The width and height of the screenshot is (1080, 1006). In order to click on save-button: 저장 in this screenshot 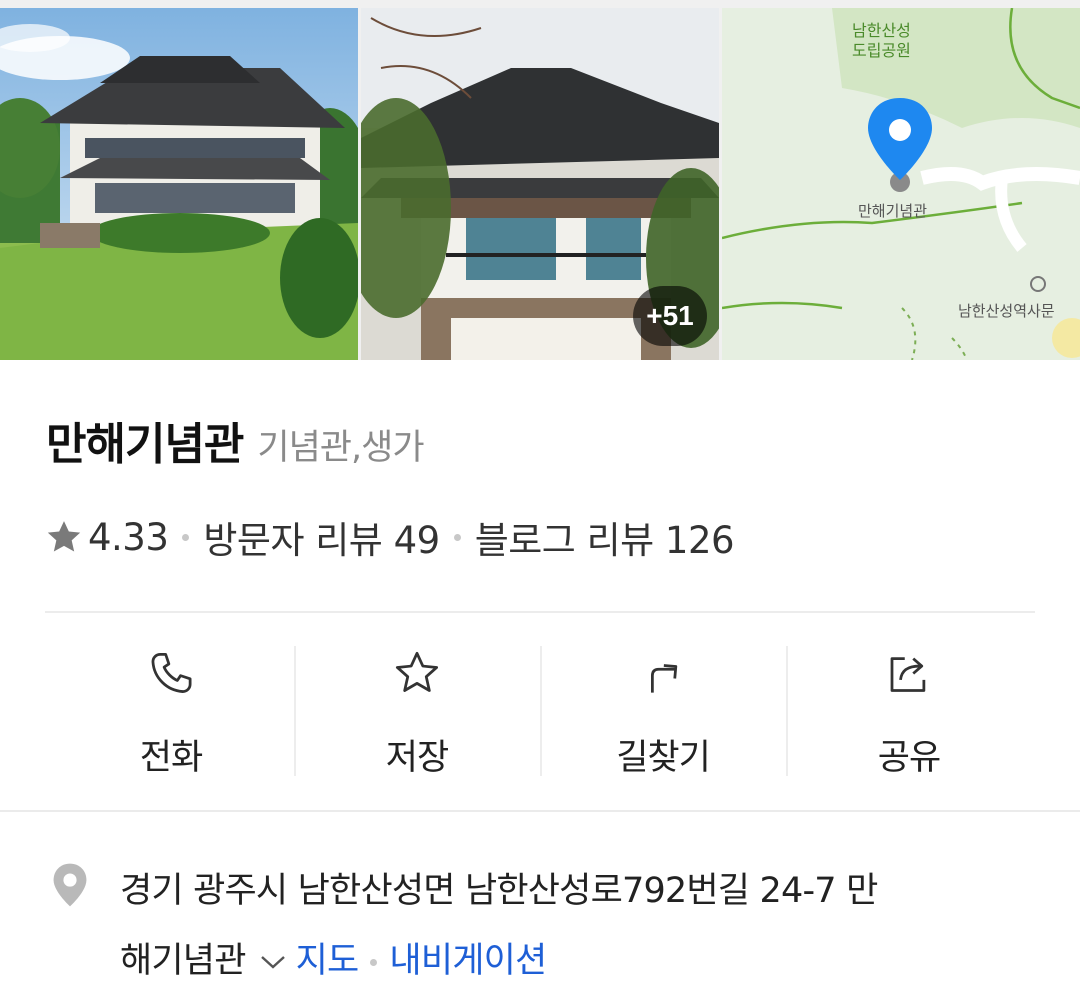, I will do `click(417, 710)`.